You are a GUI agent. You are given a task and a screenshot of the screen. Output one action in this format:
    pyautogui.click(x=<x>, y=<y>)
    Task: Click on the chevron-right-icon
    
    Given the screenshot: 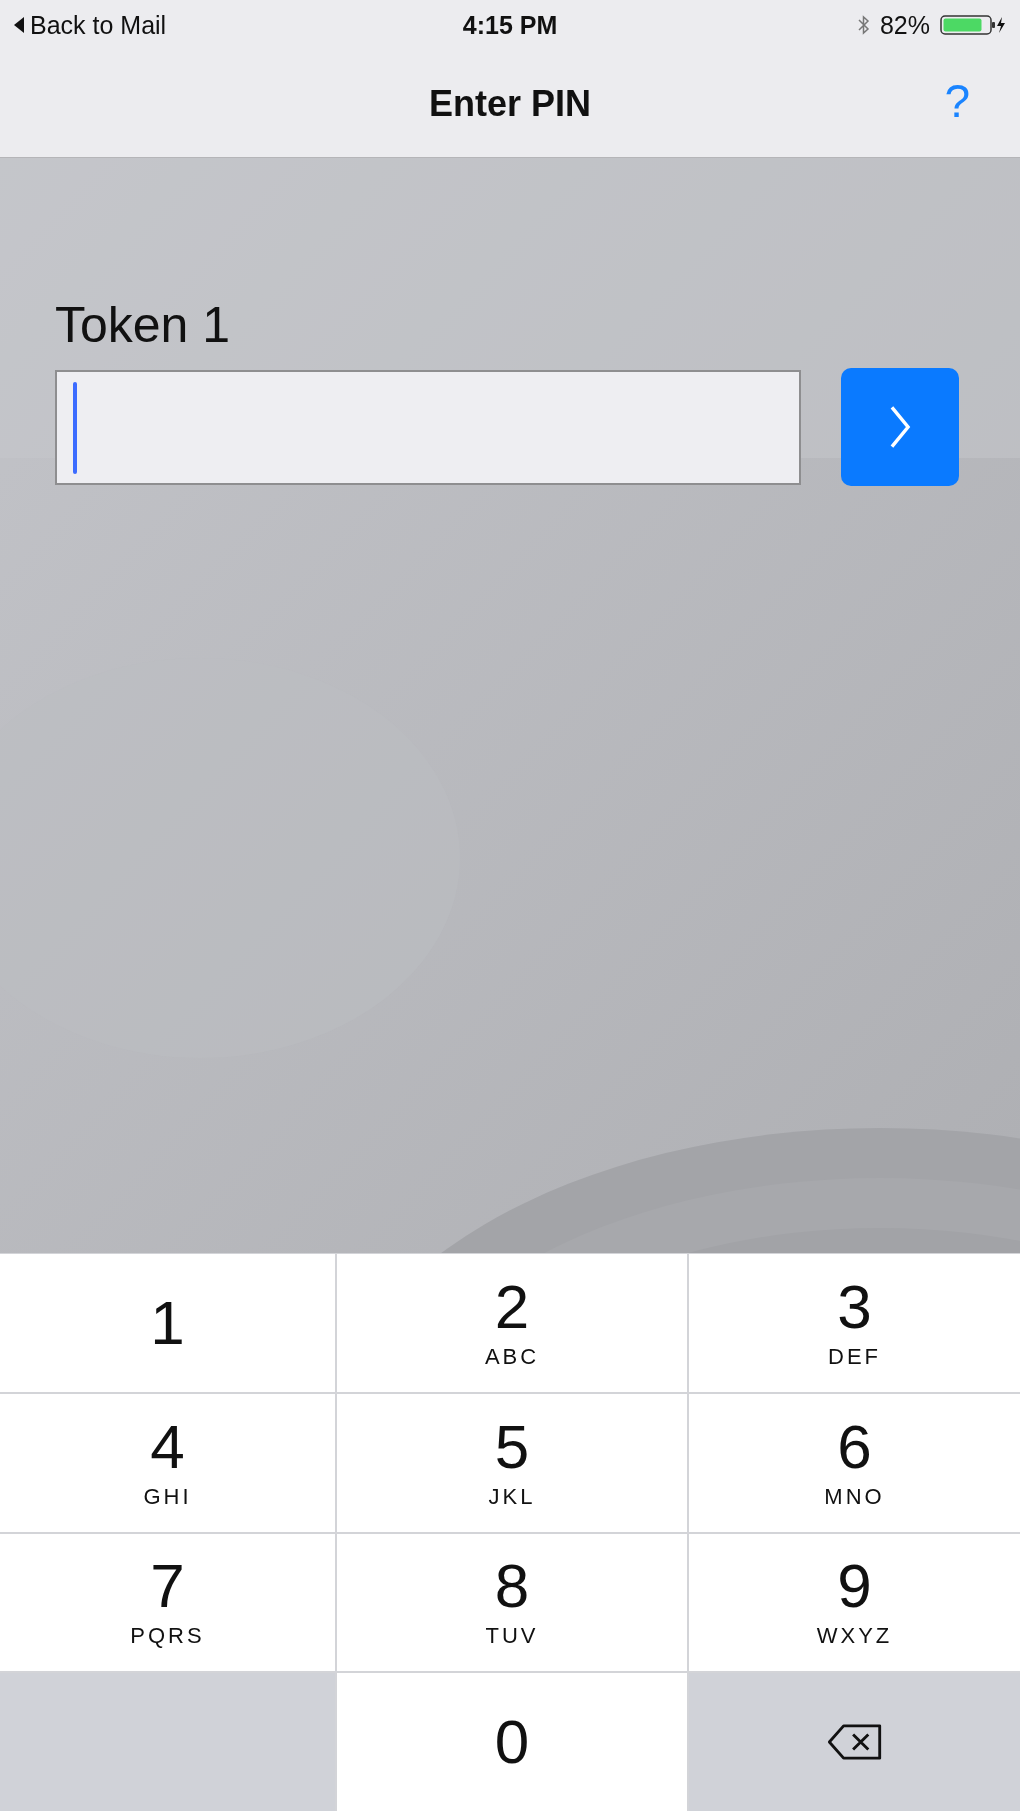 What is the action you would take?
    pyautogui.click(x=900, y=427)
    